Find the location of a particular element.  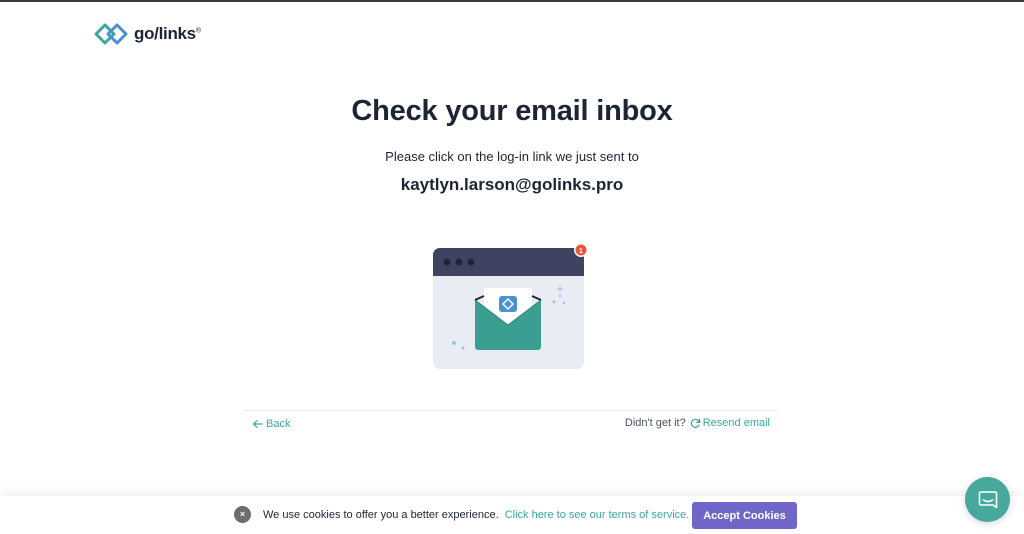

notification-badge: 1 is located at coordinates (581, 251).